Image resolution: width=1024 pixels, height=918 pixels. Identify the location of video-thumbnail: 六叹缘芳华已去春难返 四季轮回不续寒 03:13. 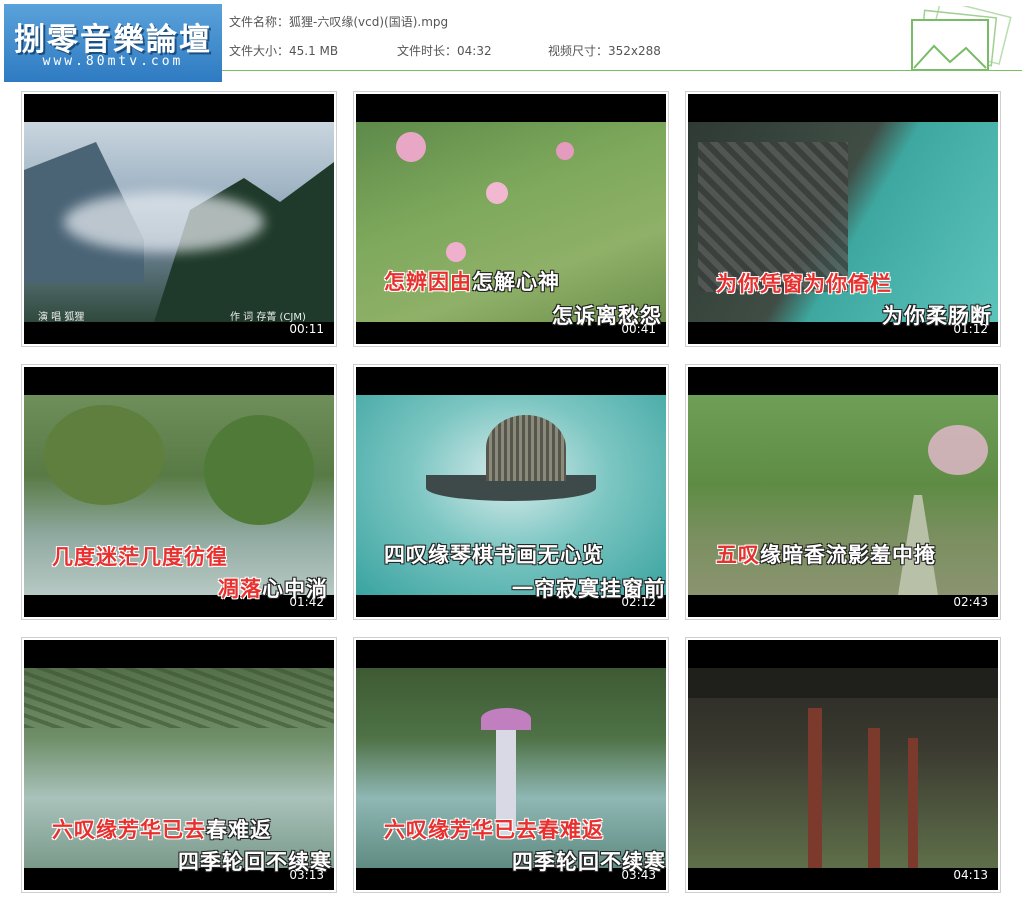
(179, 765).